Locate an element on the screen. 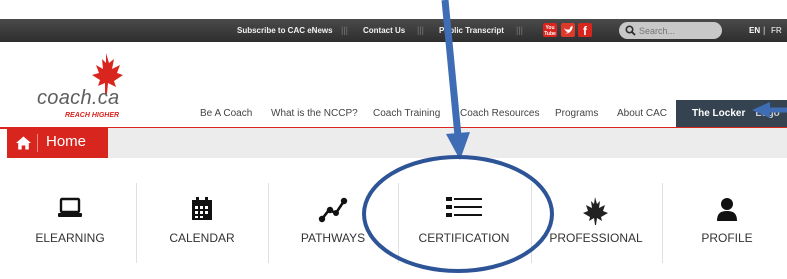  facebook-icon: f is located at coordinates (585, 30).